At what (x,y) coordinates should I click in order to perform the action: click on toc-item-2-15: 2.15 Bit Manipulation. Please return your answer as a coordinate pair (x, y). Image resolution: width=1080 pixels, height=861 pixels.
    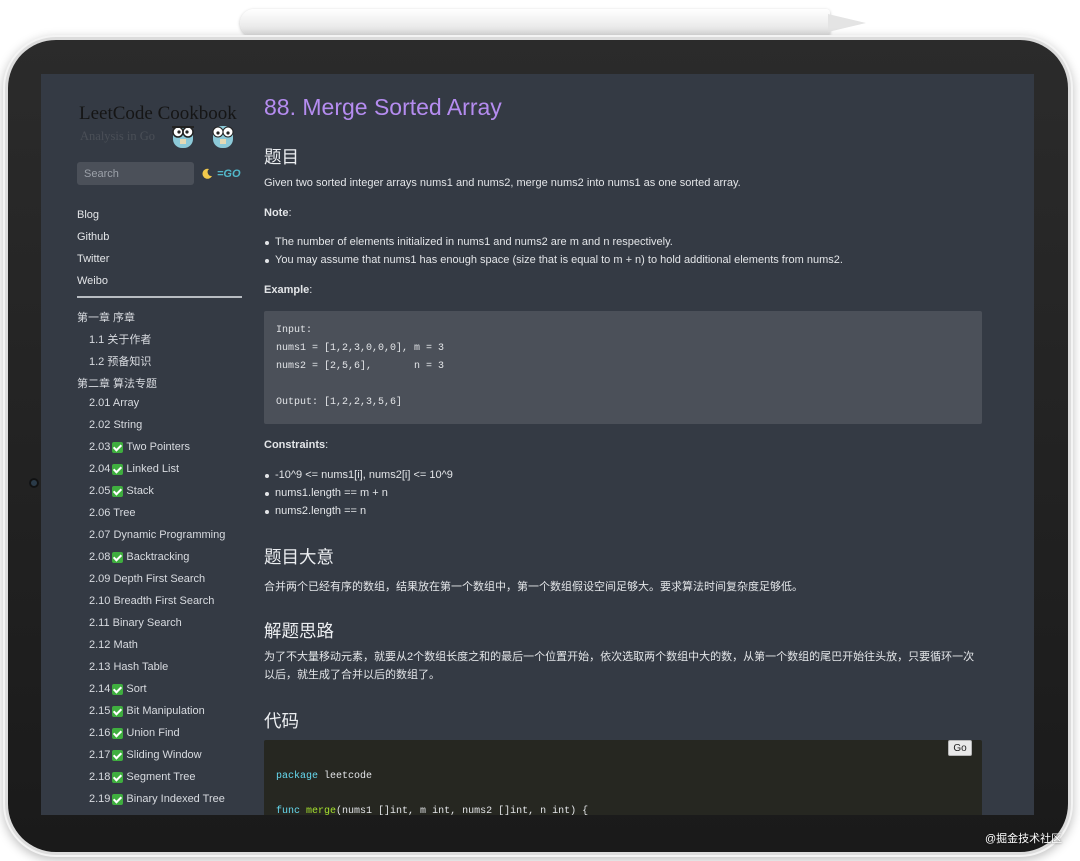
    Looking at the image, I should click on (147, 711).